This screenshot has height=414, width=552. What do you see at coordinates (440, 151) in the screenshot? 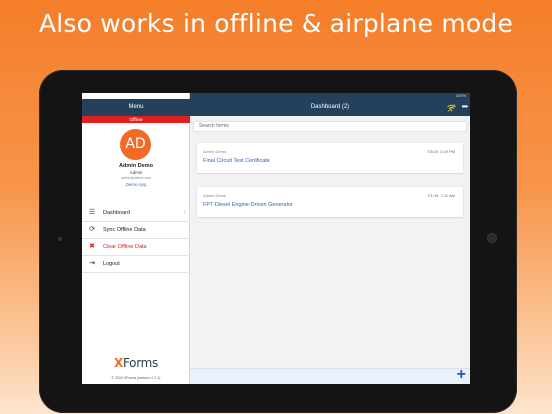
I see `card-date: 7/3/19, 2:19 PM` at bounding box center [440, 151].